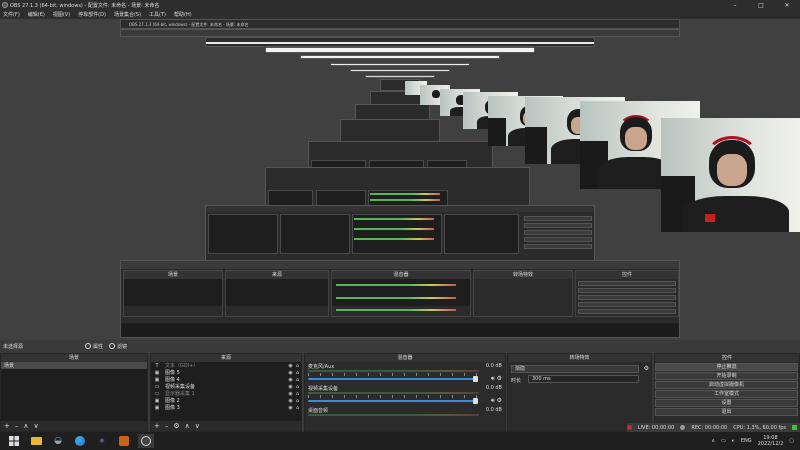 The height and width of the screenshot is (450, 800). Describe the element at coordinates (755, 441) in the screenshot. I see `system-tray: ∧ ▭ 🔈︎ ENG 19:08 2022/12/2 ▢` at that location.